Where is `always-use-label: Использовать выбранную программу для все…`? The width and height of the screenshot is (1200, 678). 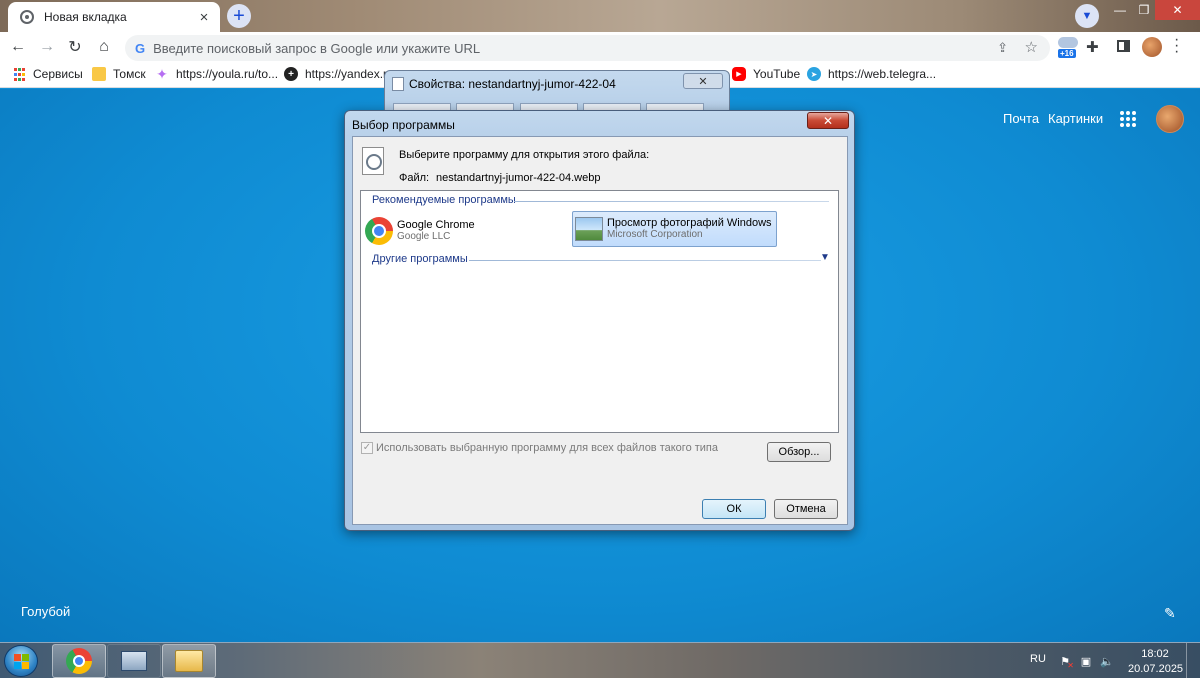
always-use-label: Использовать выбранную программу для все… is located at coordinates (547, 448).